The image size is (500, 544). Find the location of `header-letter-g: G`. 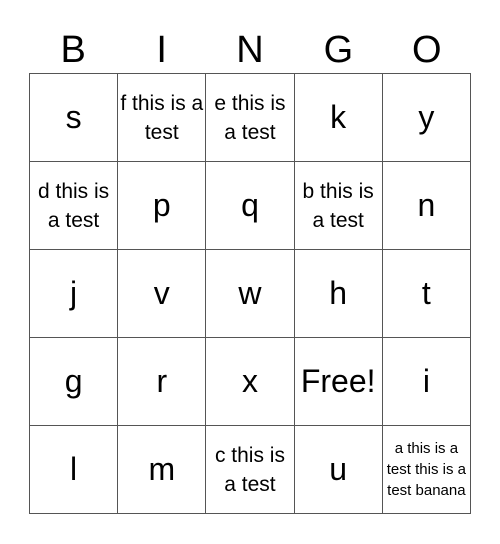

header-letter-g: G is located at coordinates (338, 50).